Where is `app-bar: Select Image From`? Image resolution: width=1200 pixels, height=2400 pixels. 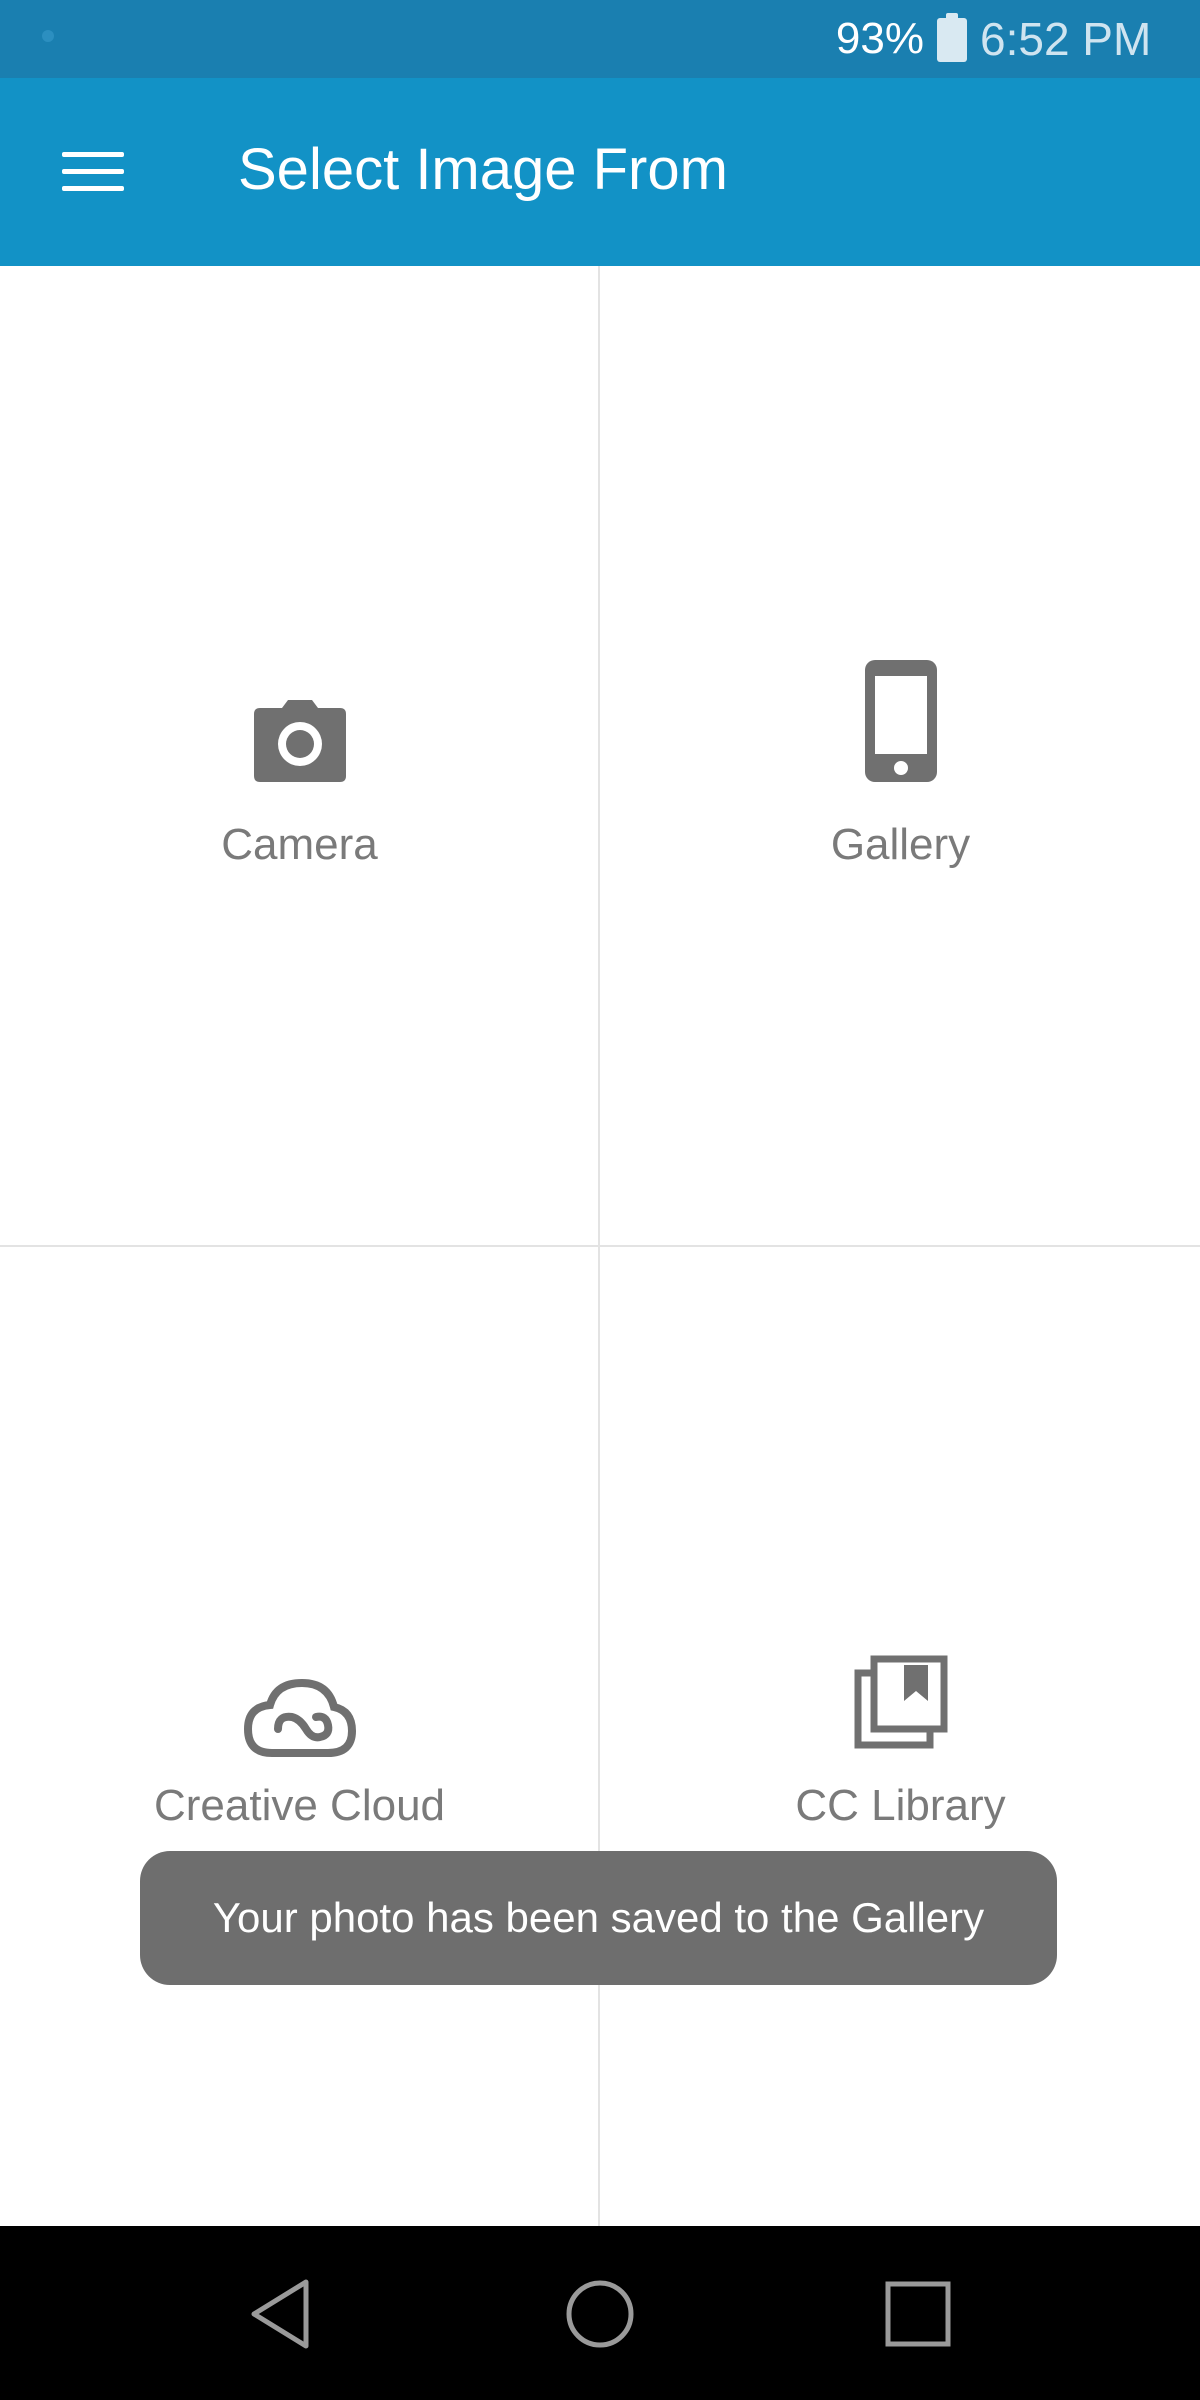
app-bar: Select Image From is located at coordinates (600, 172).